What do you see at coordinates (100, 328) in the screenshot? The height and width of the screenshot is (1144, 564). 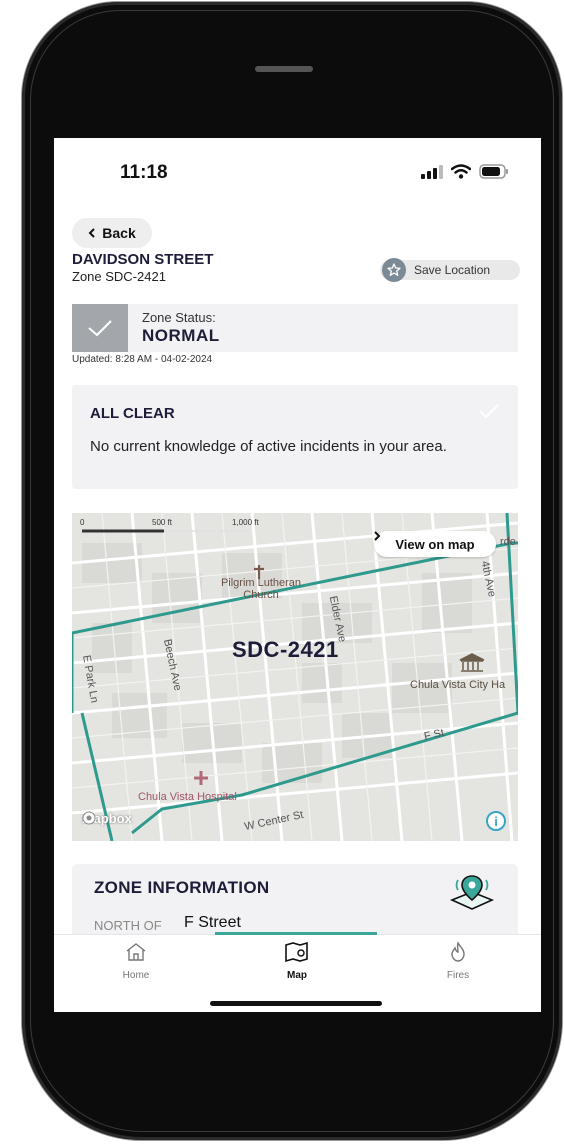 I see `status-check-icon` at bounding box center [100, 328].